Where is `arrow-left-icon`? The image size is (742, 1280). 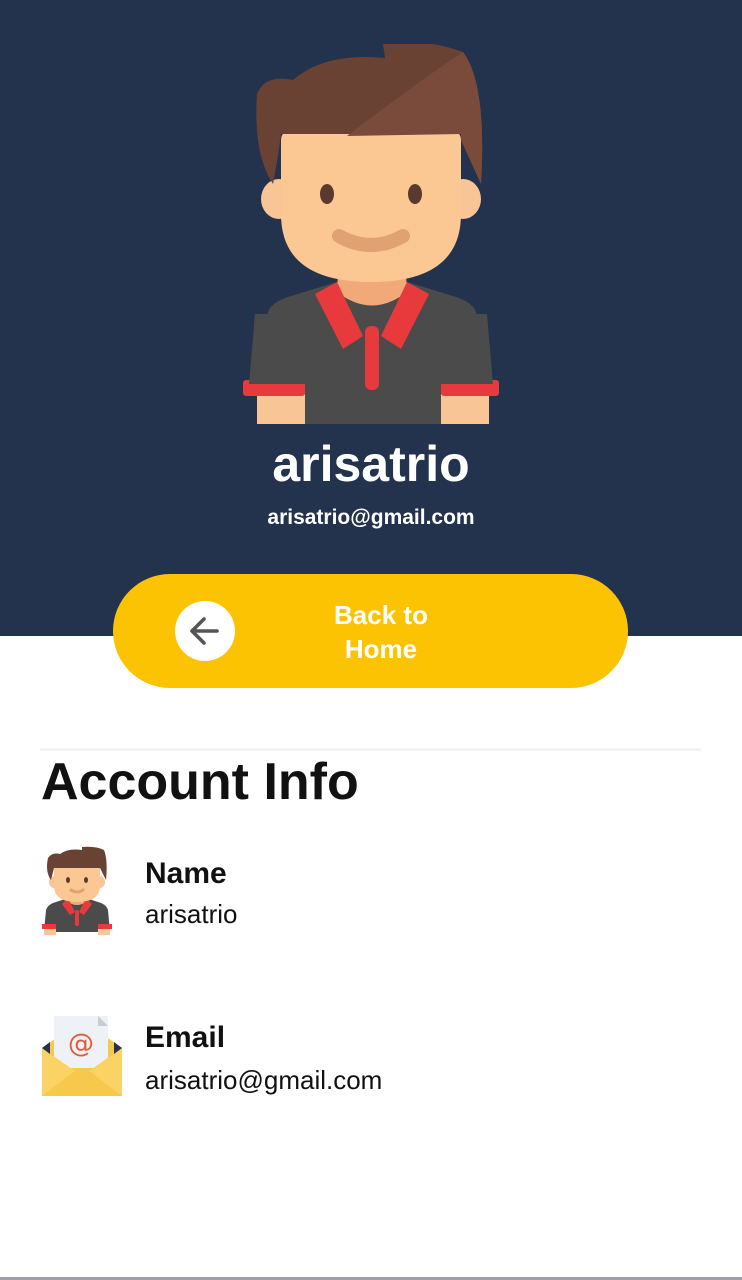 arrow-left-icon is located at coordinates (204, 631).